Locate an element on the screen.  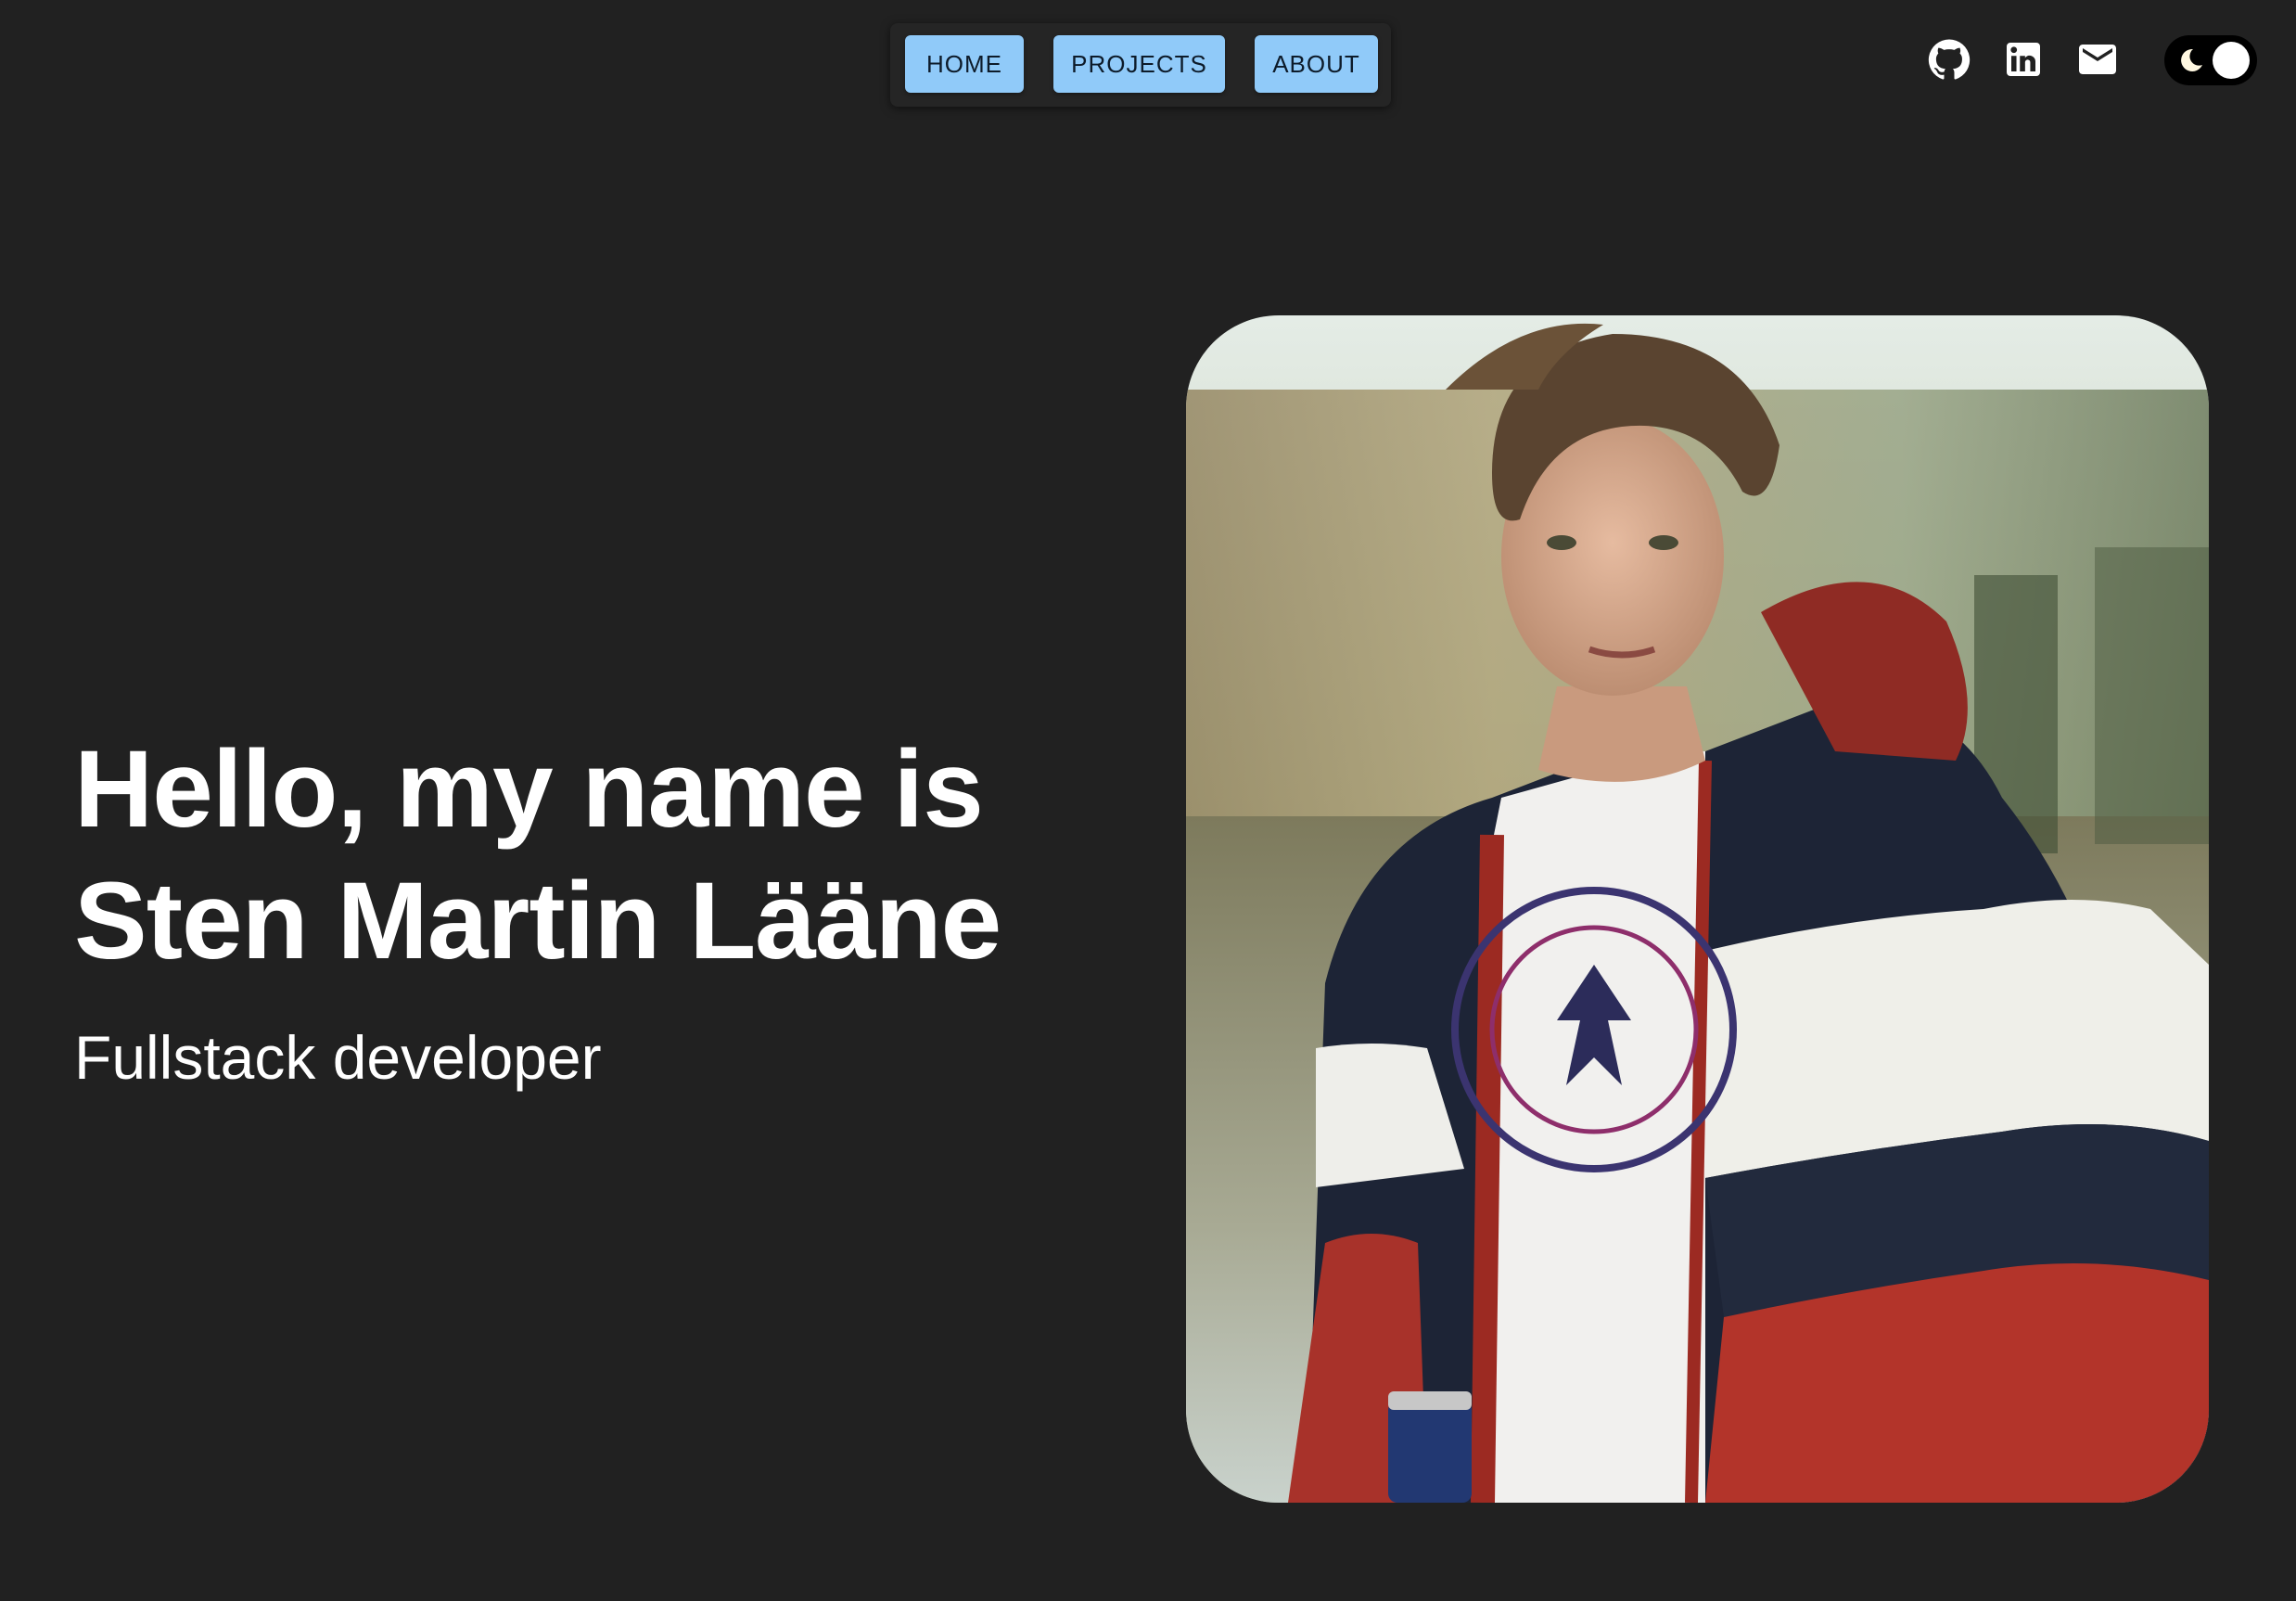
nav-about-button: ABOUT is located at coordinates (1316, 64).